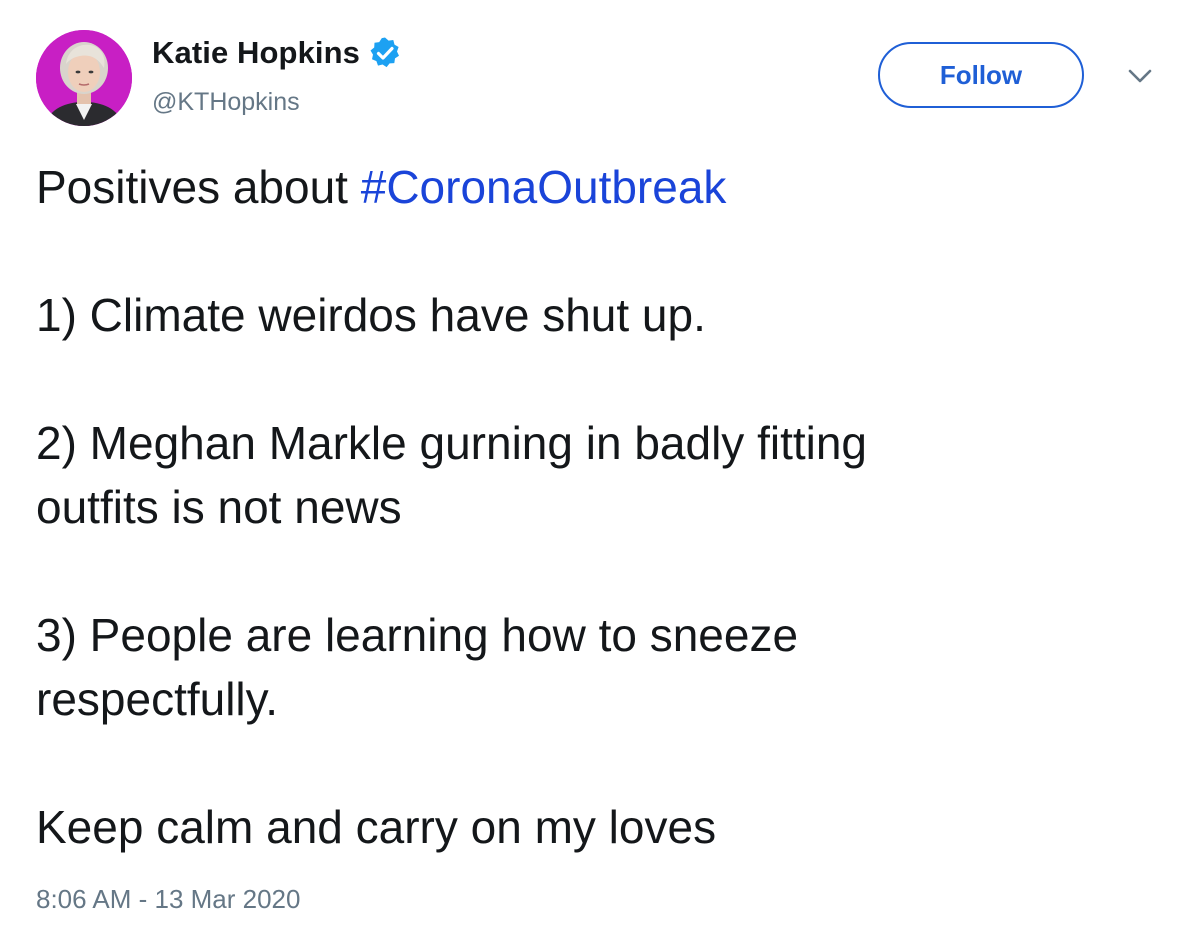 This screenshot has width=1190, height=932. Describe the element at coordinates (981, 75) in the screenshot. I see `follow-button: Follow` at that location.